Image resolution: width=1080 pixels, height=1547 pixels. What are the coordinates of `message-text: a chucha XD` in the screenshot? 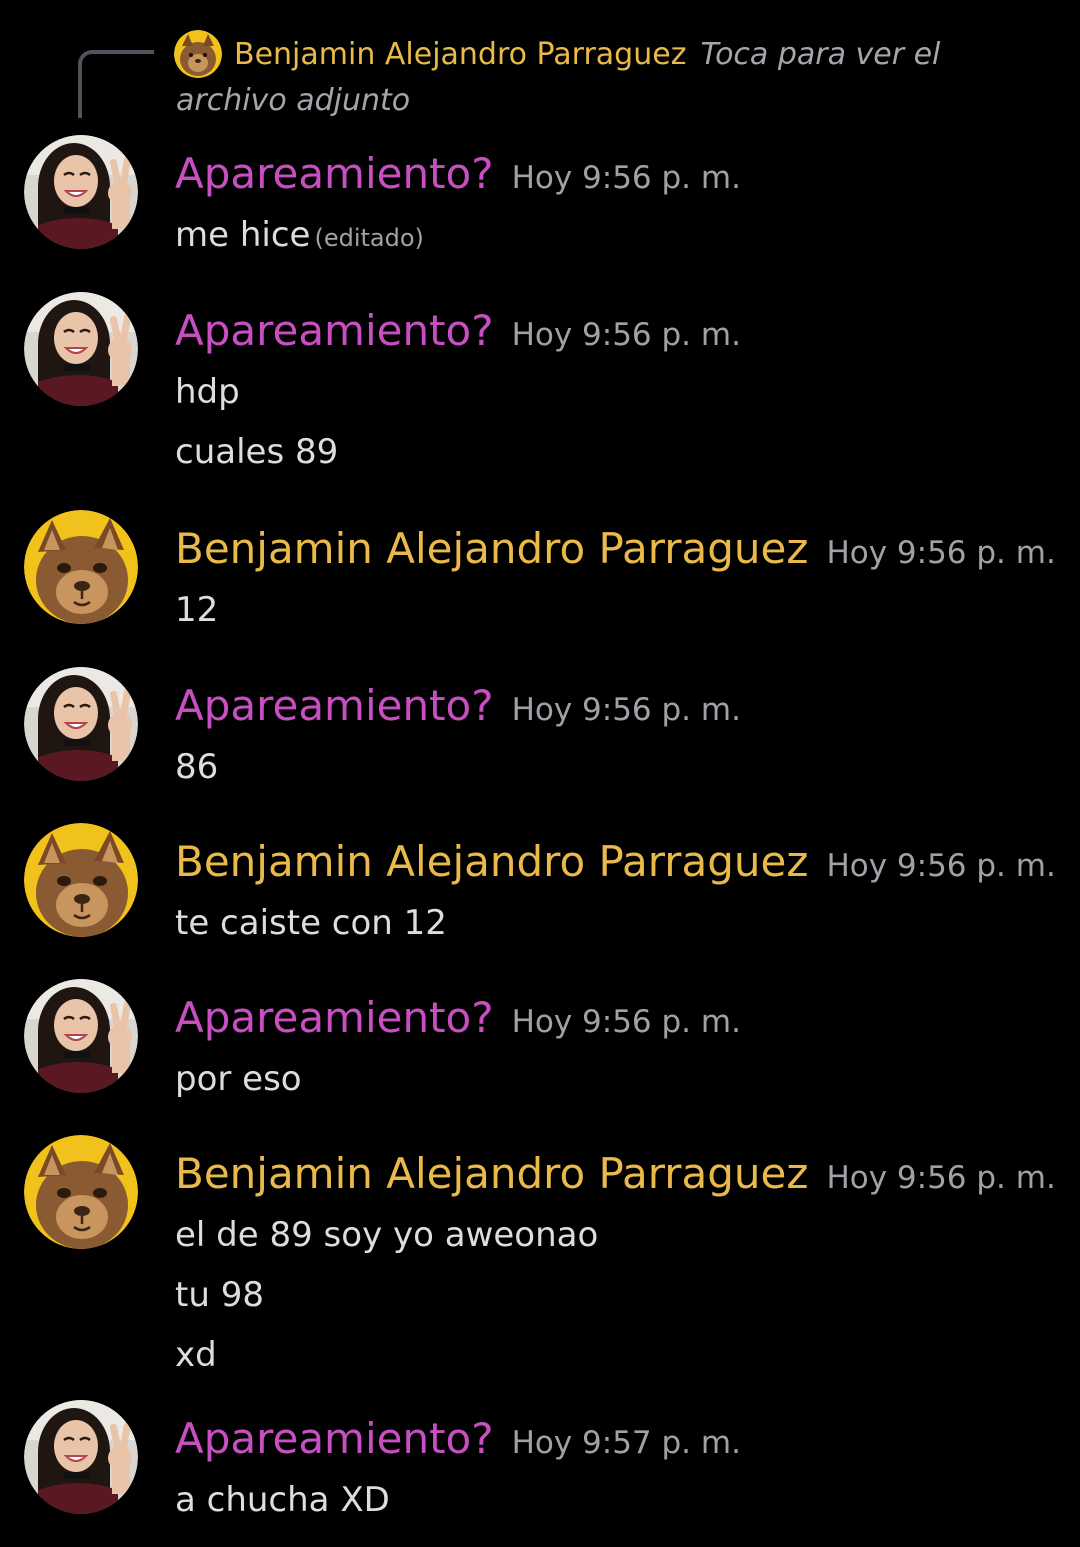 It's located at (282, 1500).